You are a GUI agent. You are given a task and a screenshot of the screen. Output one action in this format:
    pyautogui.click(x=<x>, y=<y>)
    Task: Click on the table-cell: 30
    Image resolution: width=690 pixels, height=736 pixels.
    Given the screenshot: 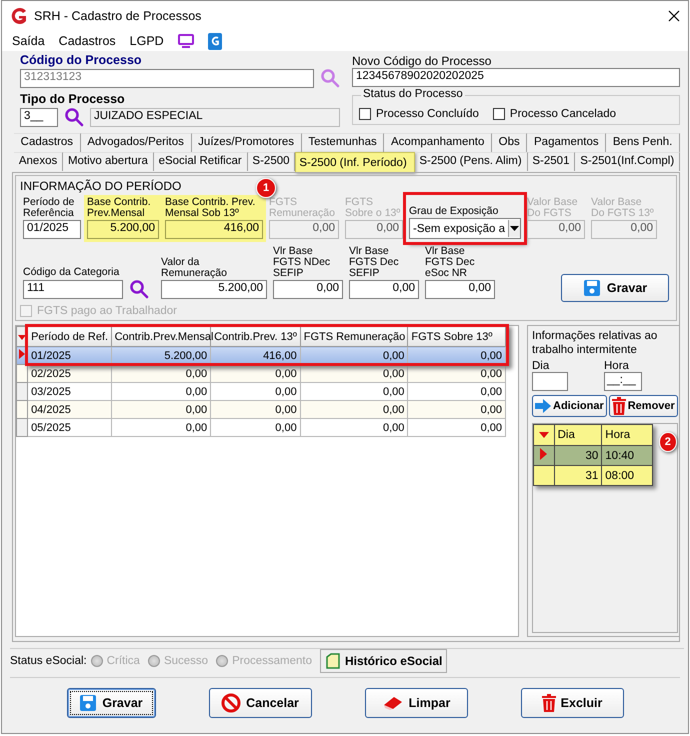 What is the action you would take?
    pyautogui.click(x=578, y=456)
    